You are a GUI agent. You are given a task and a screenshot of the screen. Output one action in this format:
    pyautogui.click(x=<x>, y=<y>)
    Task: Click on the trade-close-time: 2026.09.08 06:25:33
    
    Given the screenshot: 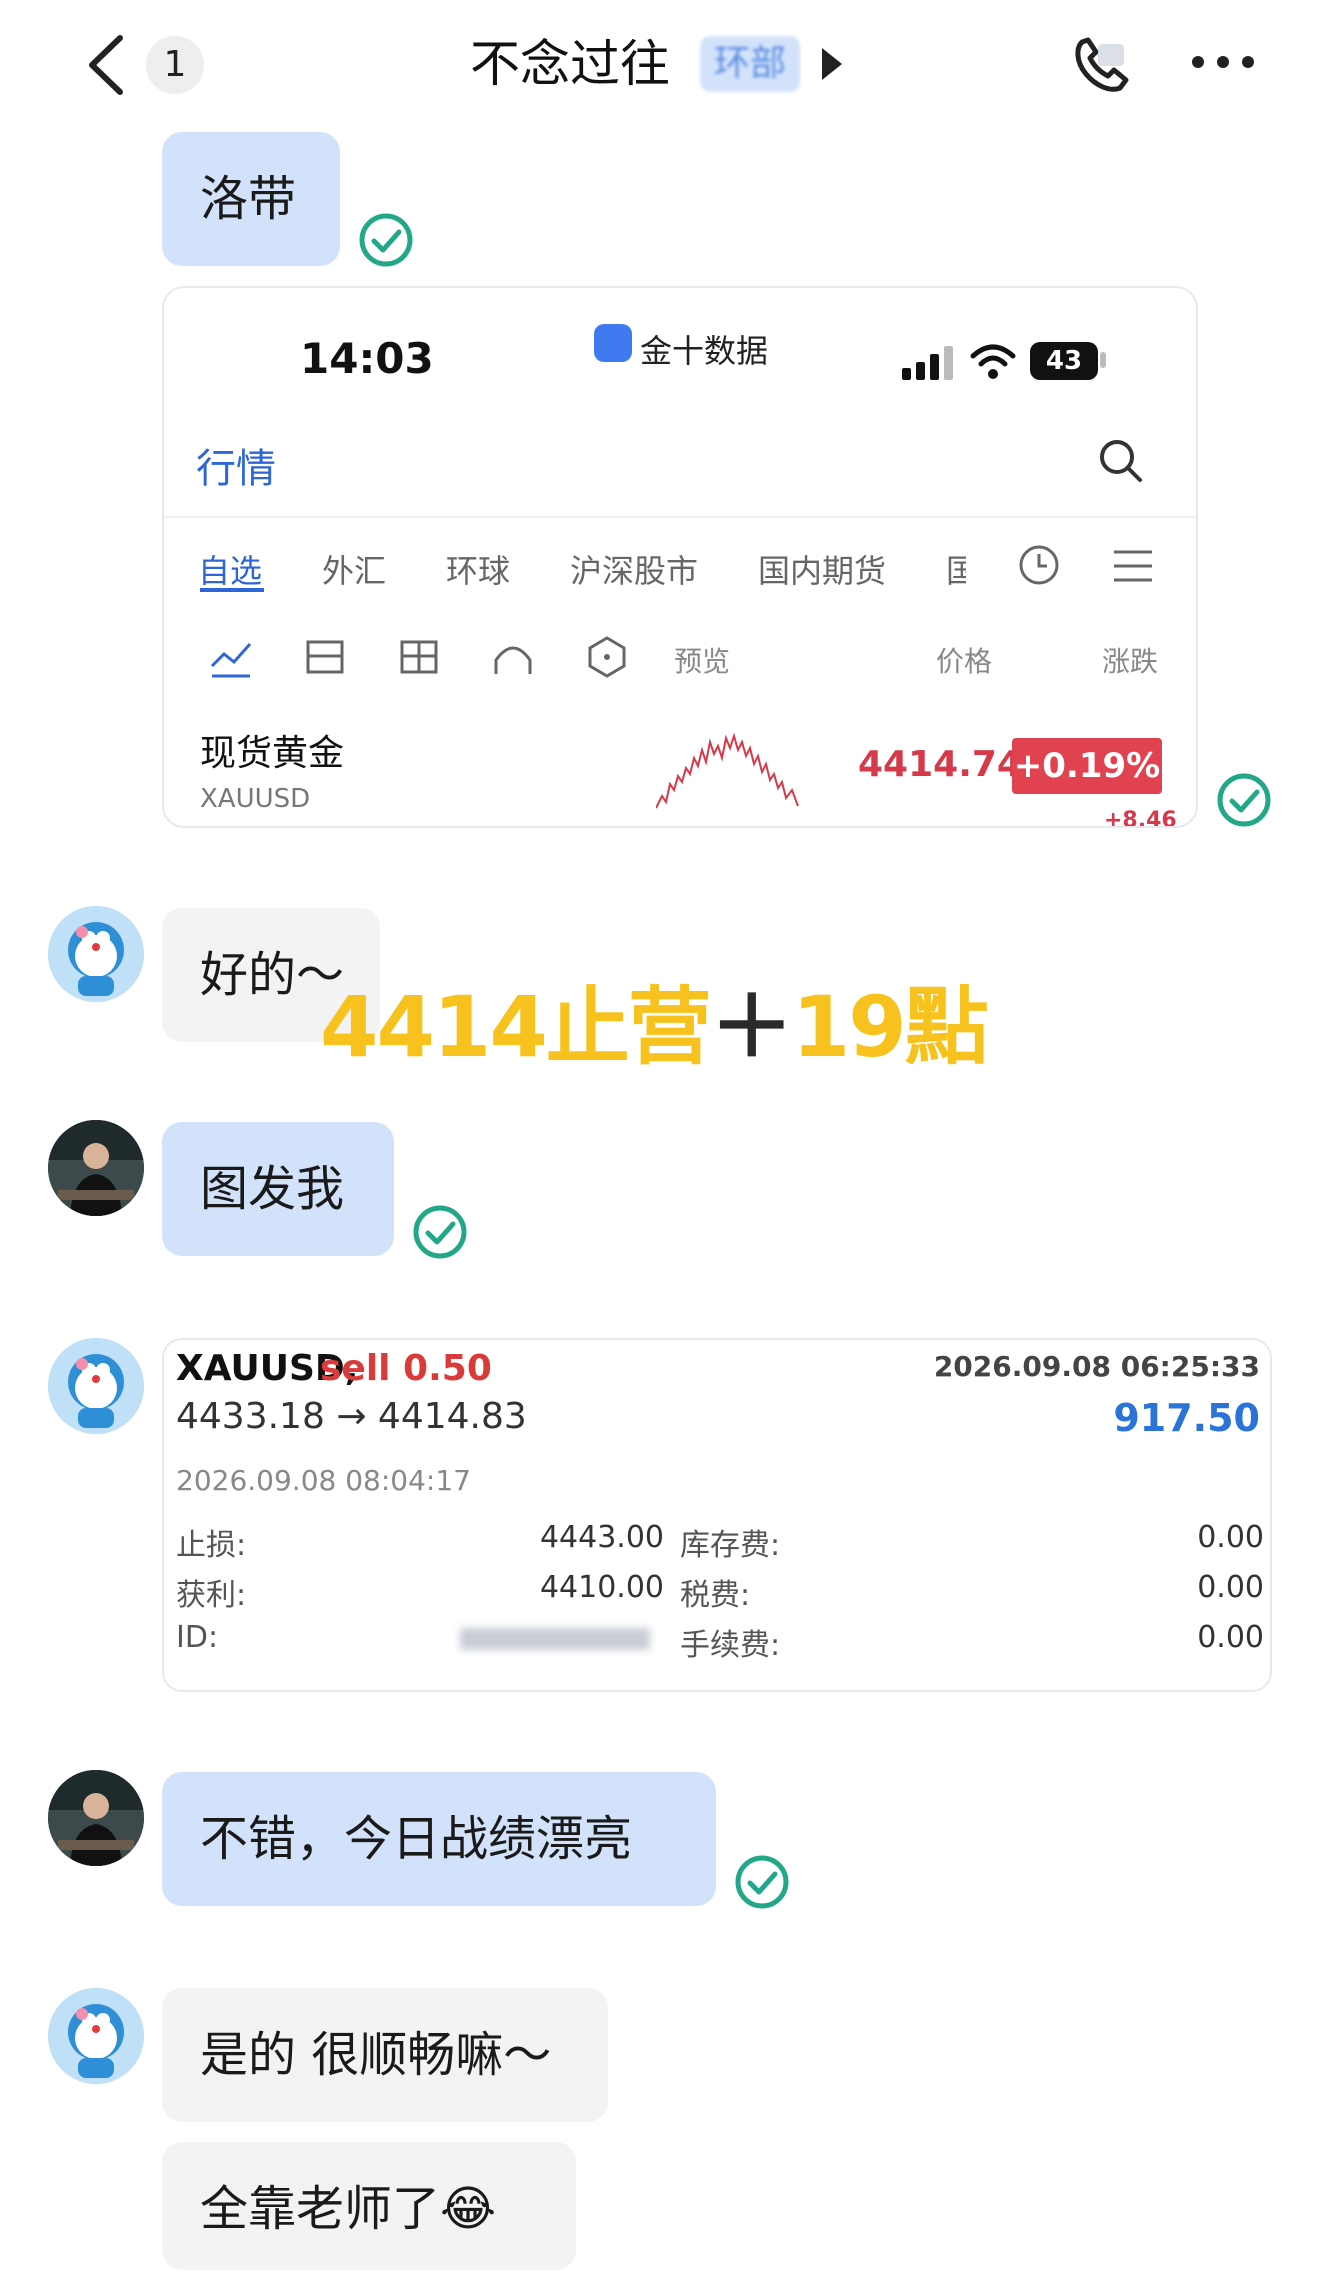 What is the action you would take?
    pyautogui.click(x=1096, y=1366)
    